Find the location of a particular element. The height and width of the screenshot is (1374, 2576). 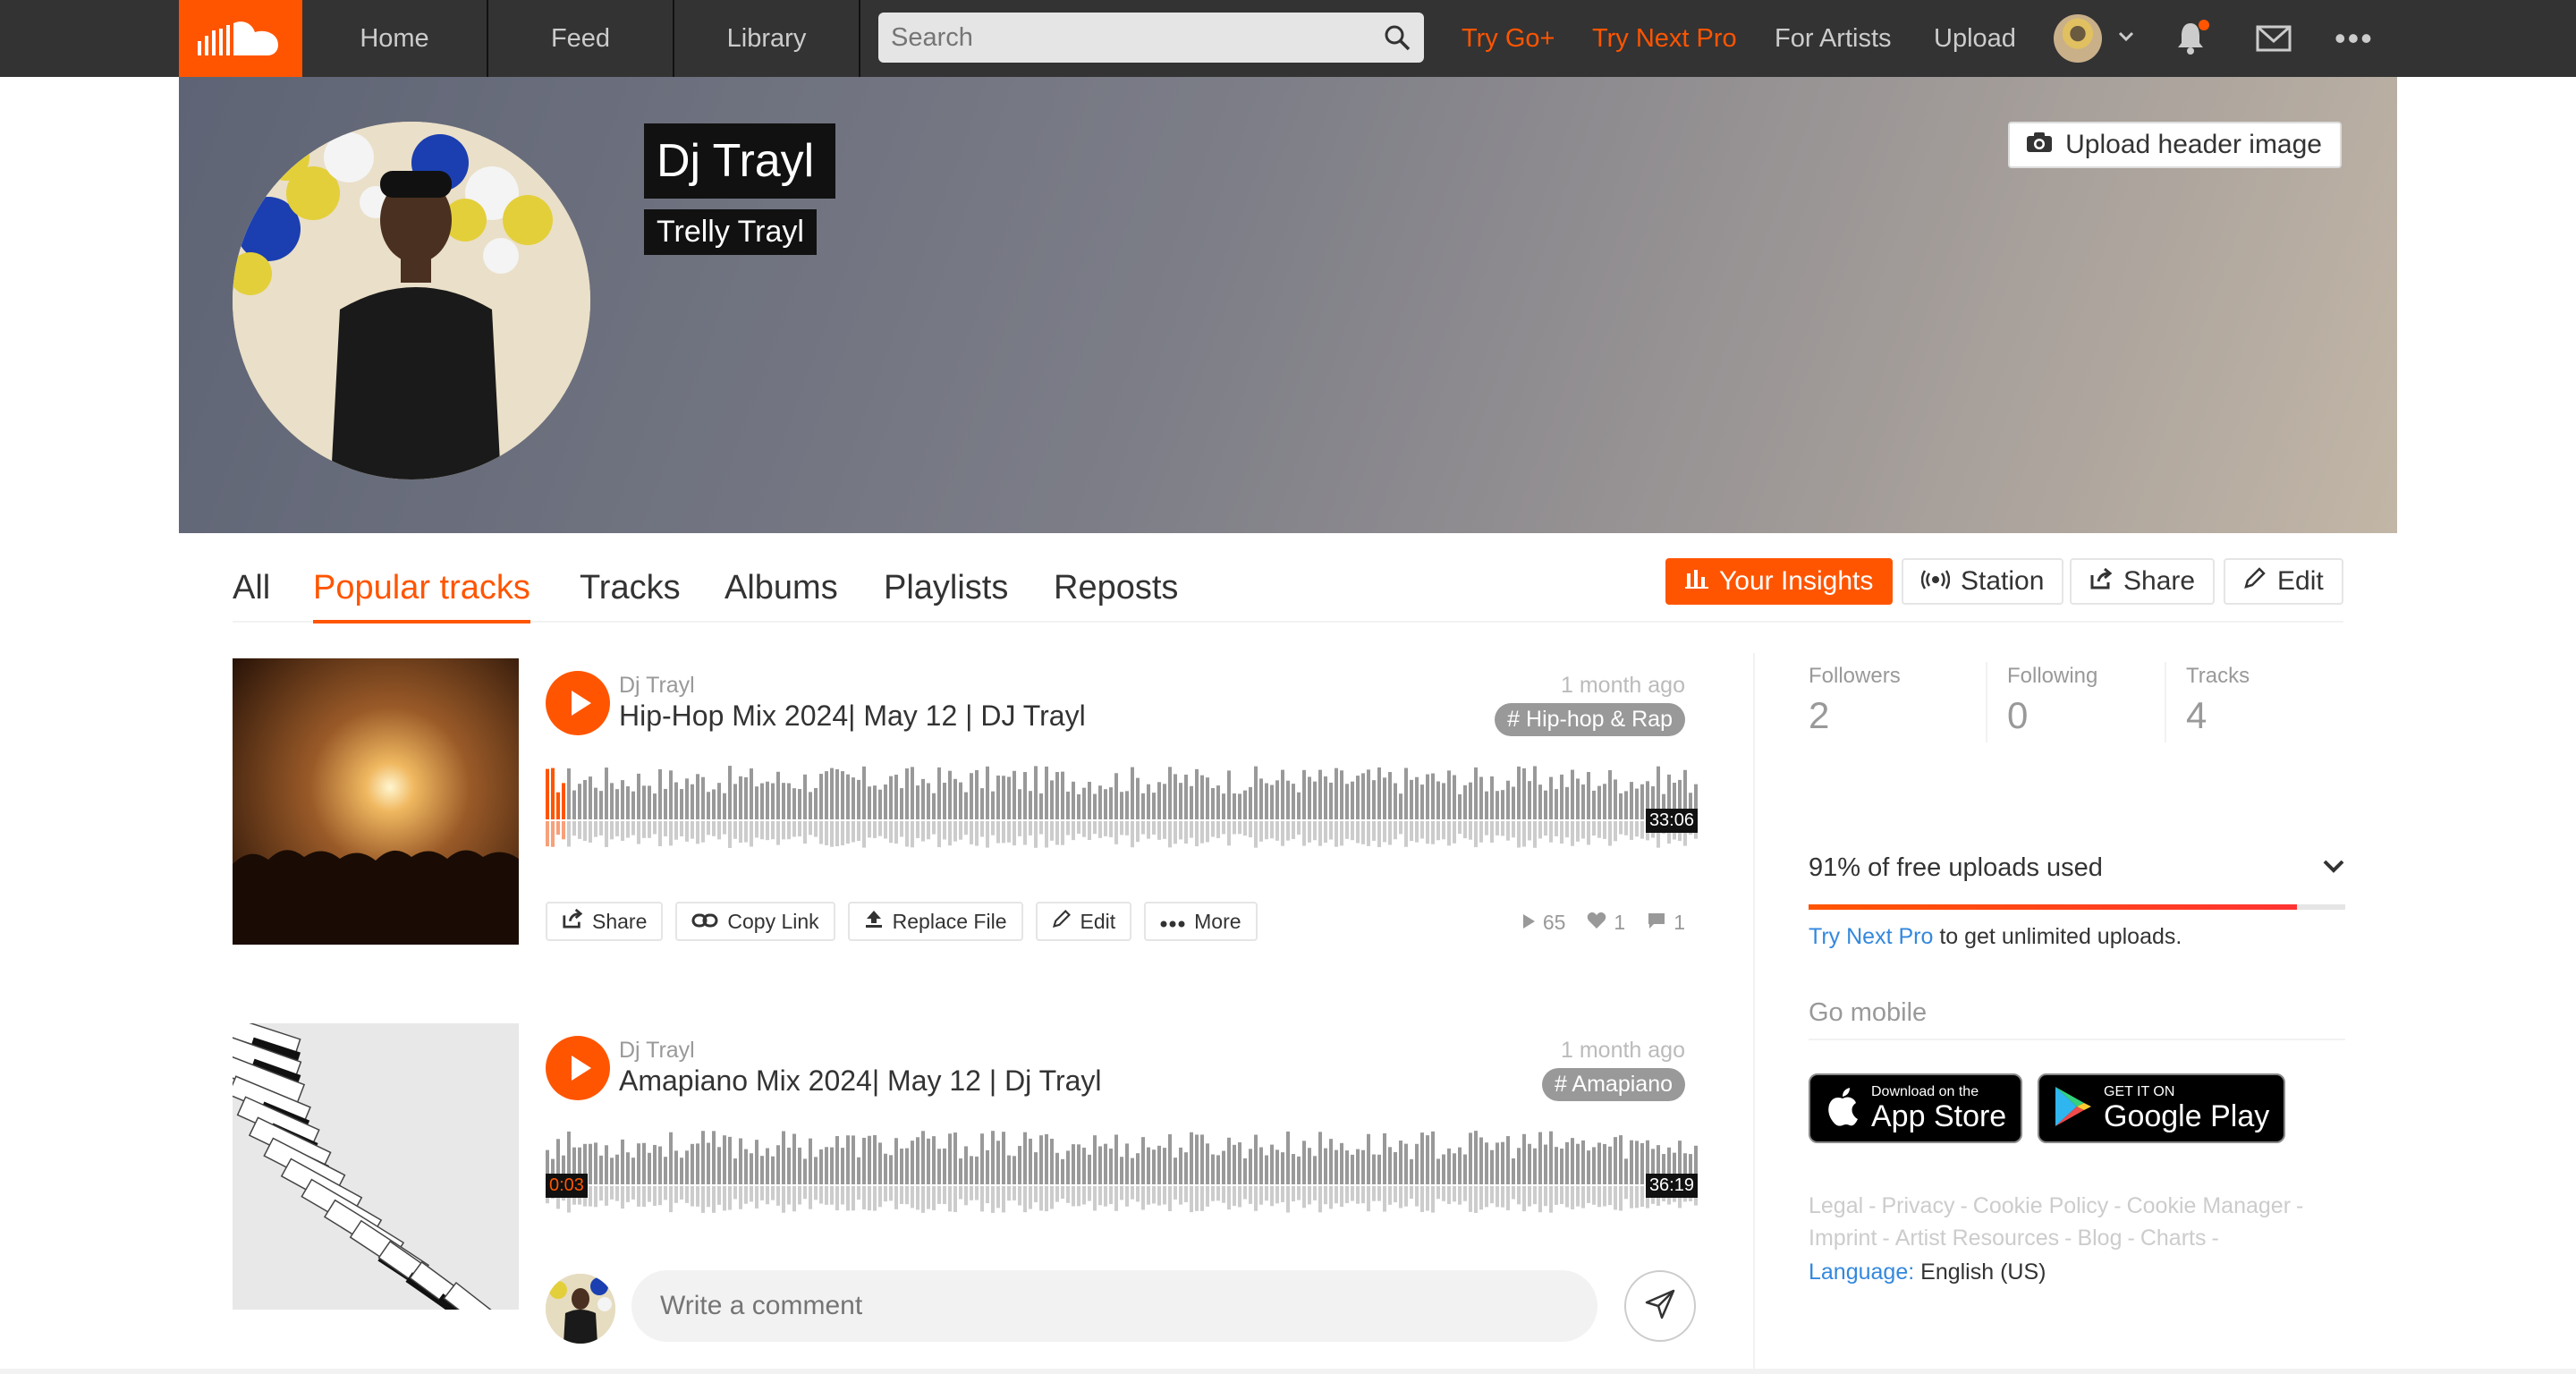

track-title: Amapiano Mix 2024| May 12 | Dj Trayl is located at coordinates (860, 1081).